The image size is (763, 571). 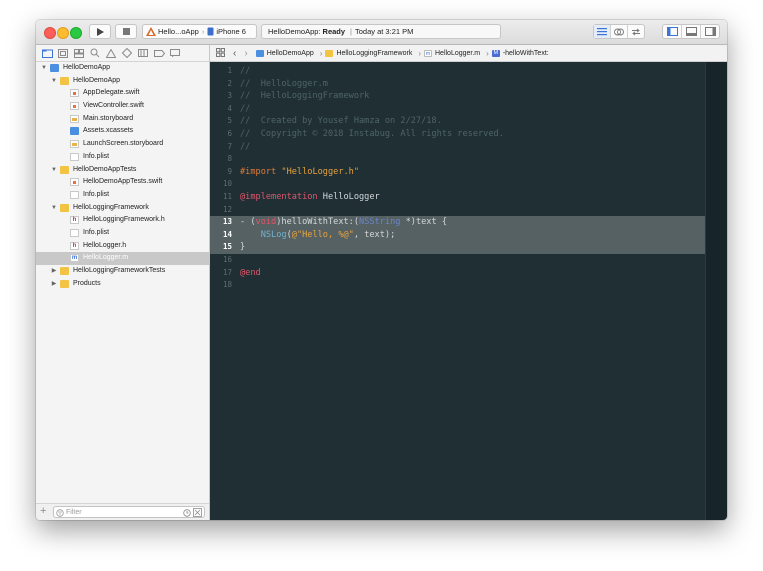 I want to click on related-items-icon, so click(x=220, y=53).